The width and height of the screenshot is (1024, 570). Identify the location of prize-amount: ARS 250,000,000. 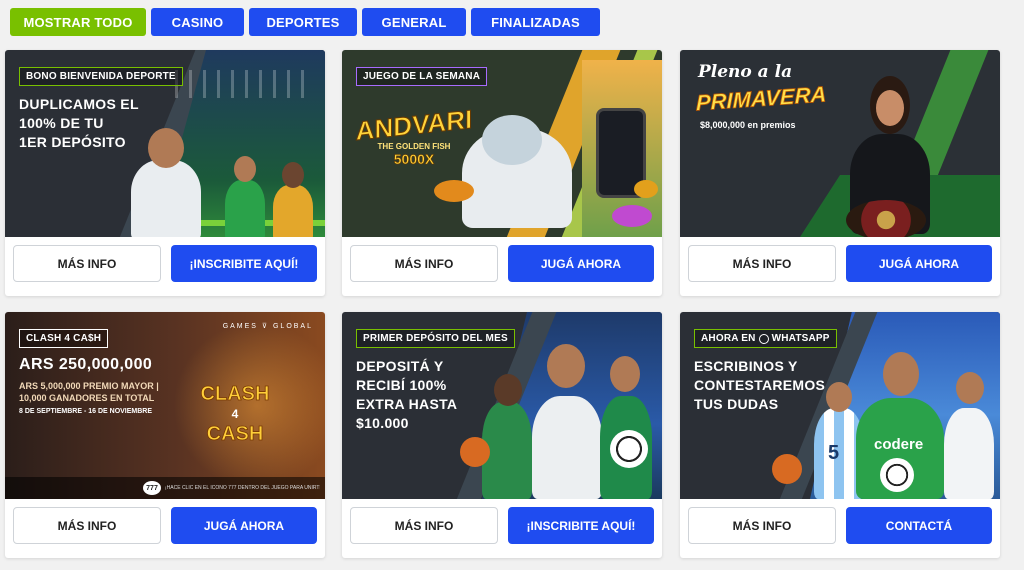
(86, 364).